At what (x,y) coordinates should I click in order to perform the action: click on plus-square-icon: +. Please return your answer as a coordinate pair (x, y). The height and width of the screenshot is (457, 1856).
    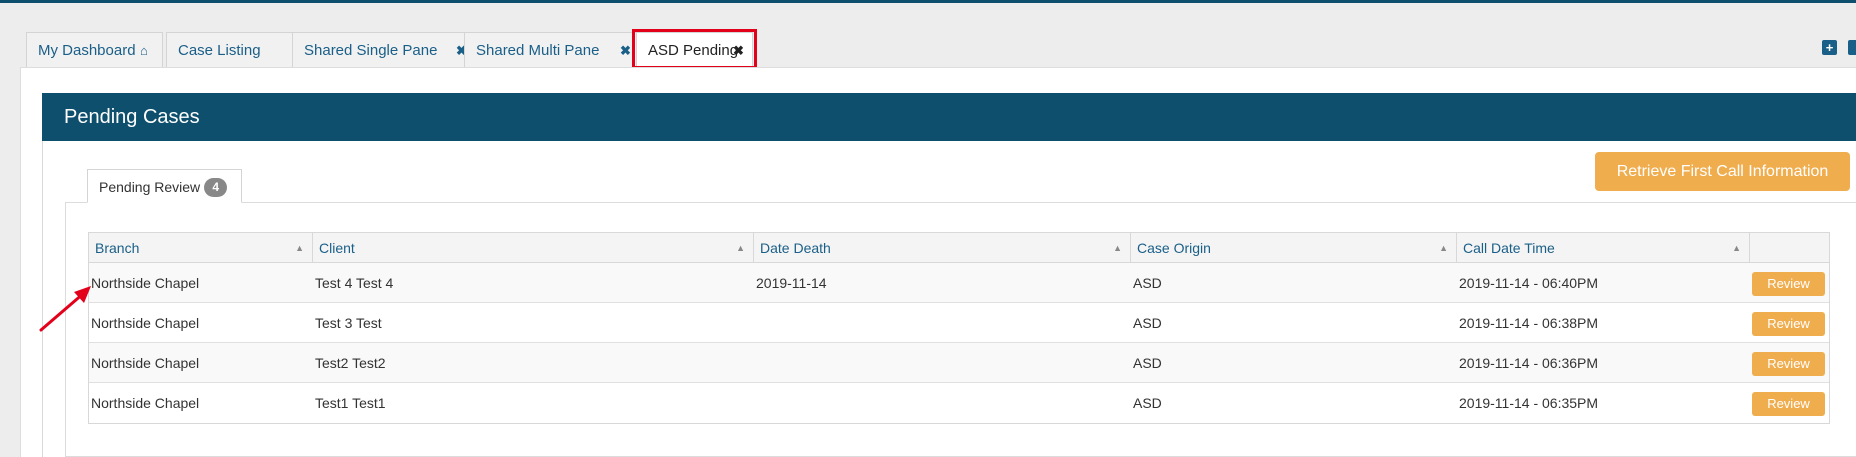
    Looking at the image, I should click on (1829, 47).